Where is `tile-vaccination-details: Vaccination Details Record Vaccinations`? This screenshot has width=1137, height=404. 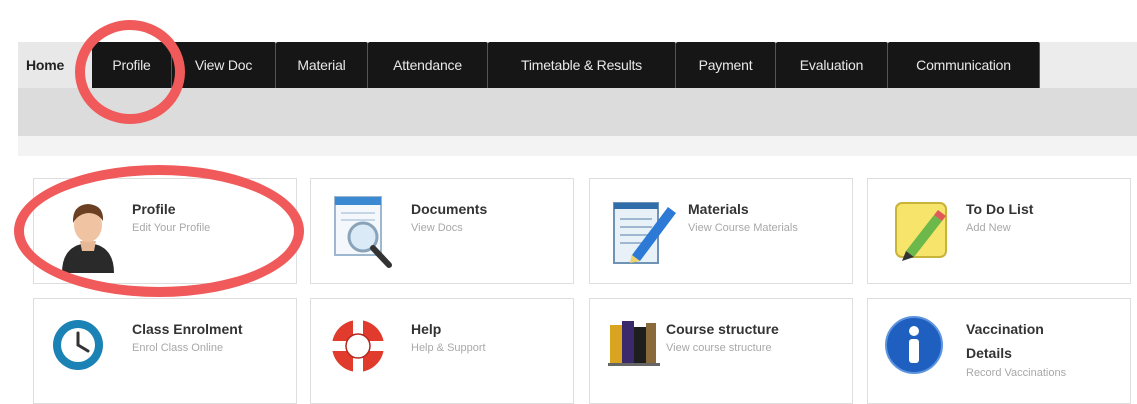 tile-vaccination-details: Vaccination Details Record Vaccinations is located at coordinates (999, 351).